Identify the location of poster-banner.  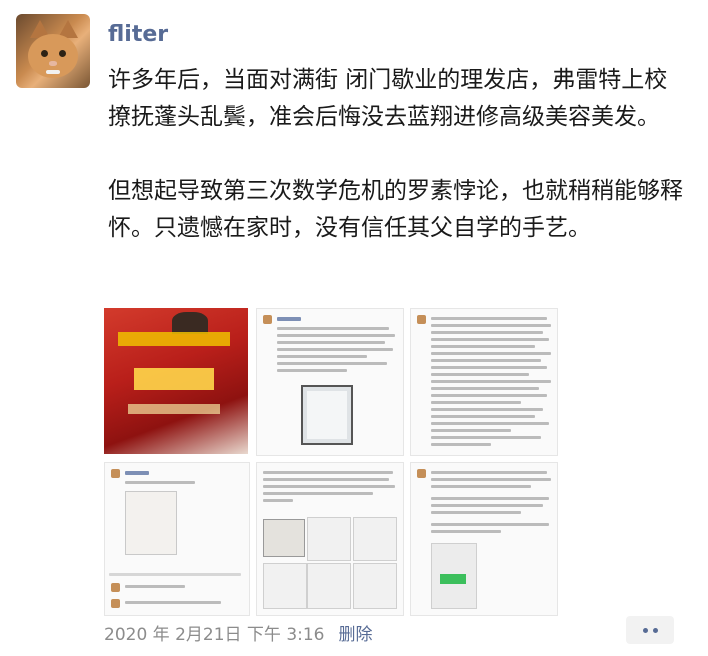
(174, 339).